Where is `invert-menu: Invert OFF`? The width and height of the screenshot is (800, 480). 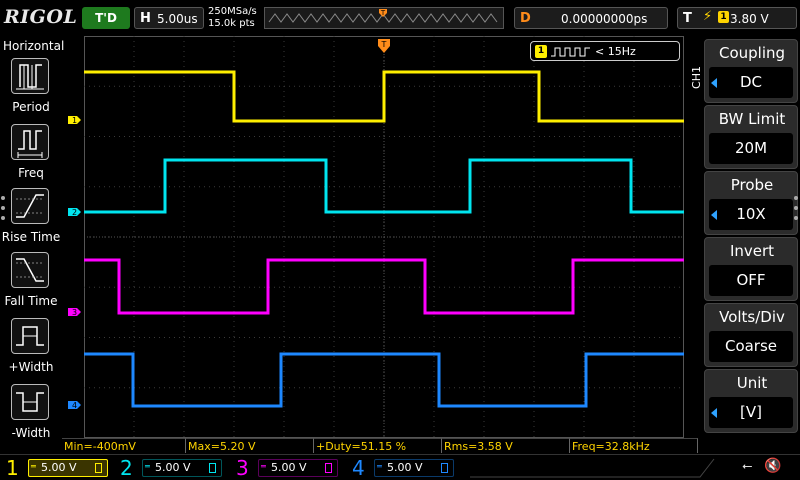
invert-menu: Invert OFF is located at coordinates (751, 269).